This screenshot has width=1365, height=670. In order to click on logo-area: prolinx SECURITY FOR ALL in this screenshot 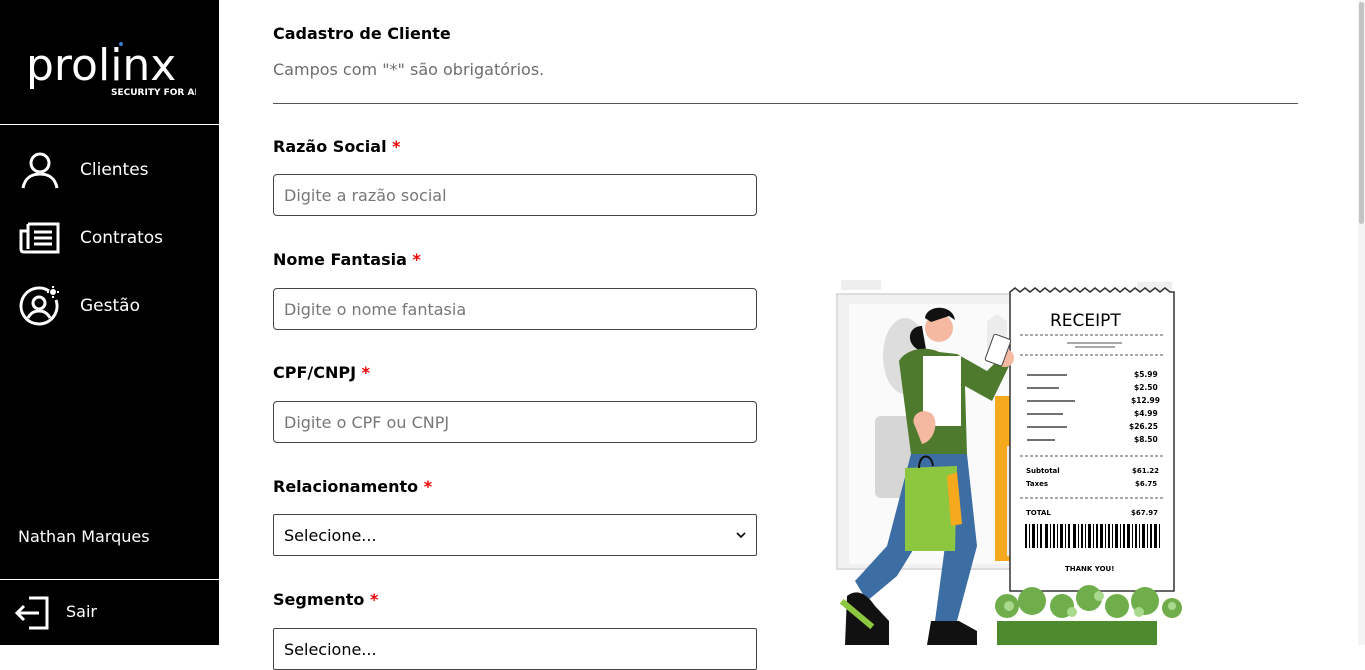, I will do `click(109, 62)`.